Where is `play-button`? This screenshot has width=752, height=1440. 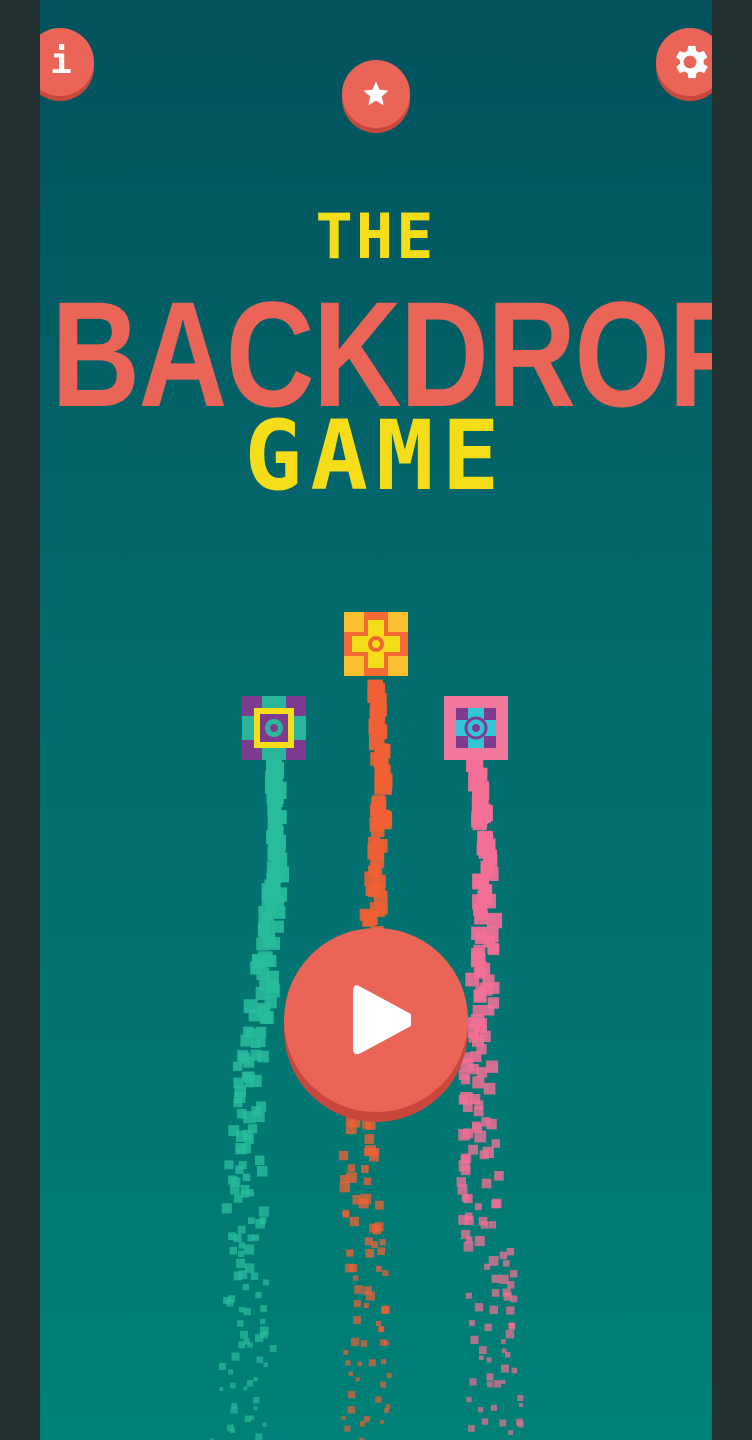
play-button is located at coordinates (376, 1020).